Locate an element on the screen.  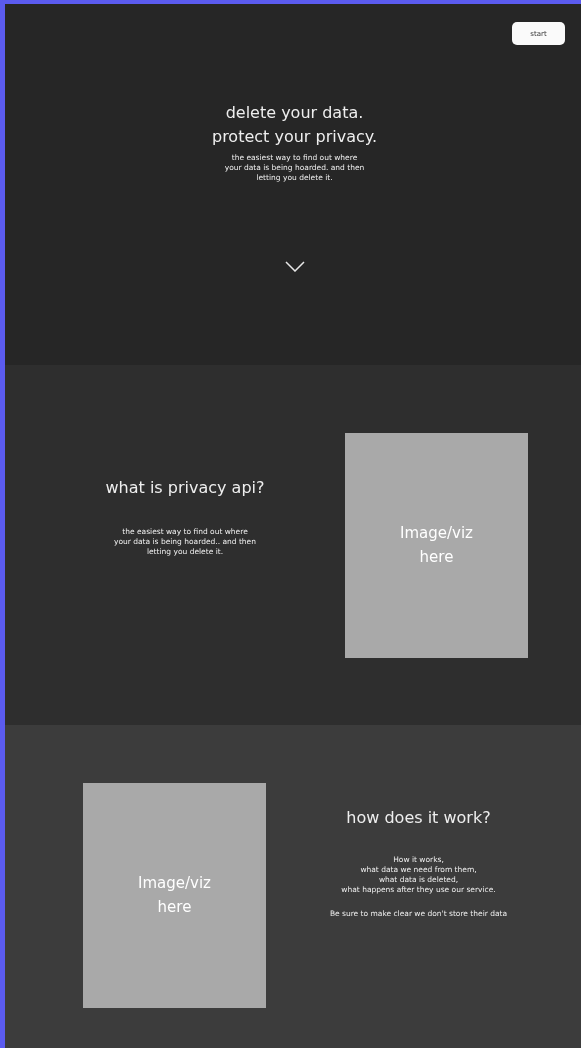
hero-title: delete your data. protect your privacy. is located at coordinates (294, 125).